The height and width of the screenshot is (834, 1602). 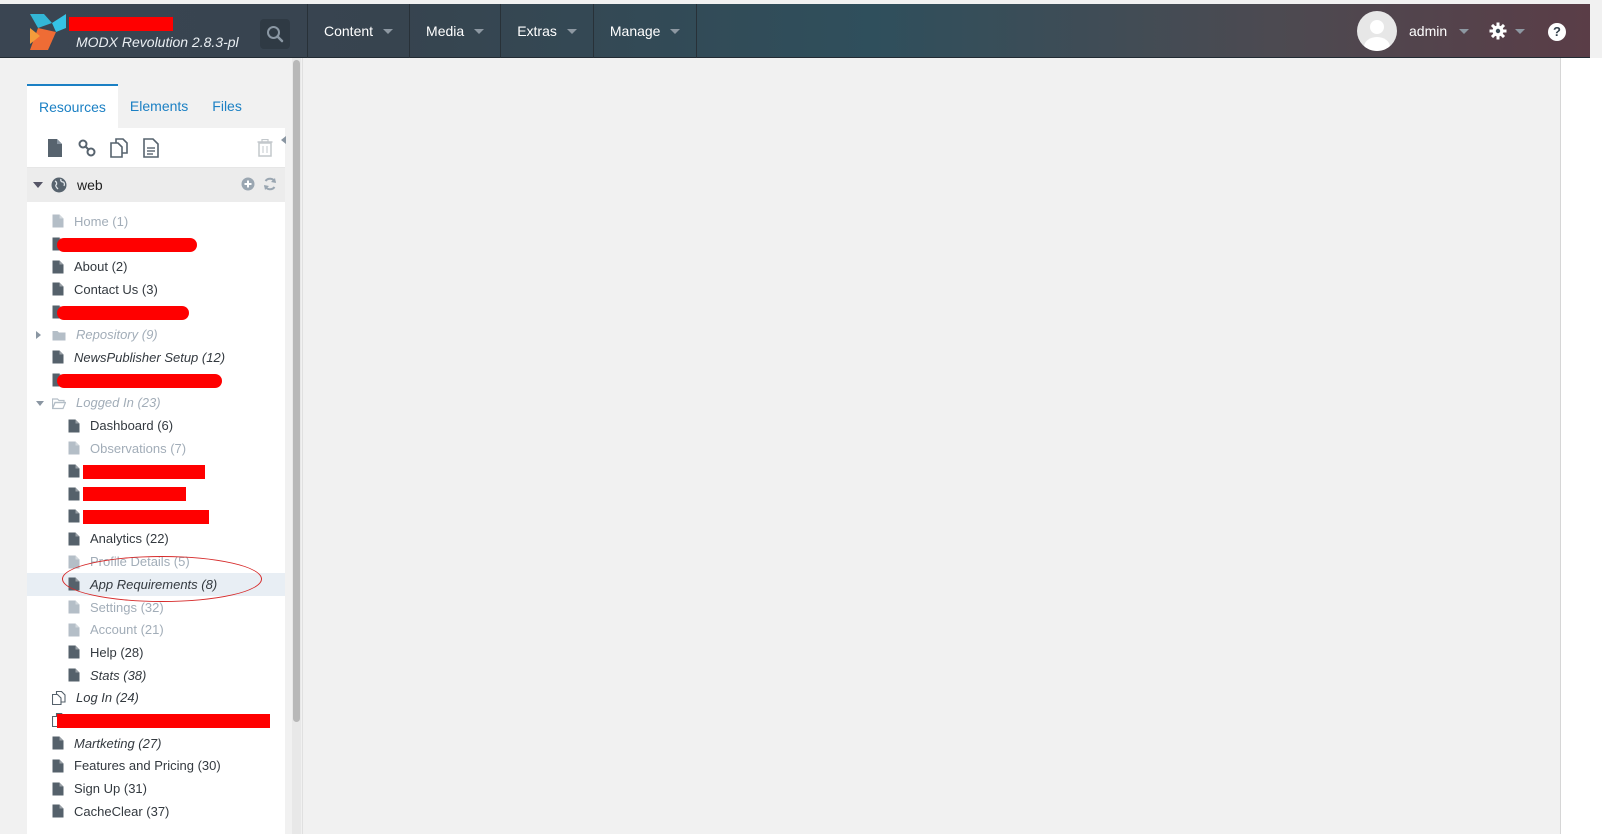 What do you see at coordinates (359, 31) in the screenshot?
I see `nav-content: Content` at bounding box center [359, 31].